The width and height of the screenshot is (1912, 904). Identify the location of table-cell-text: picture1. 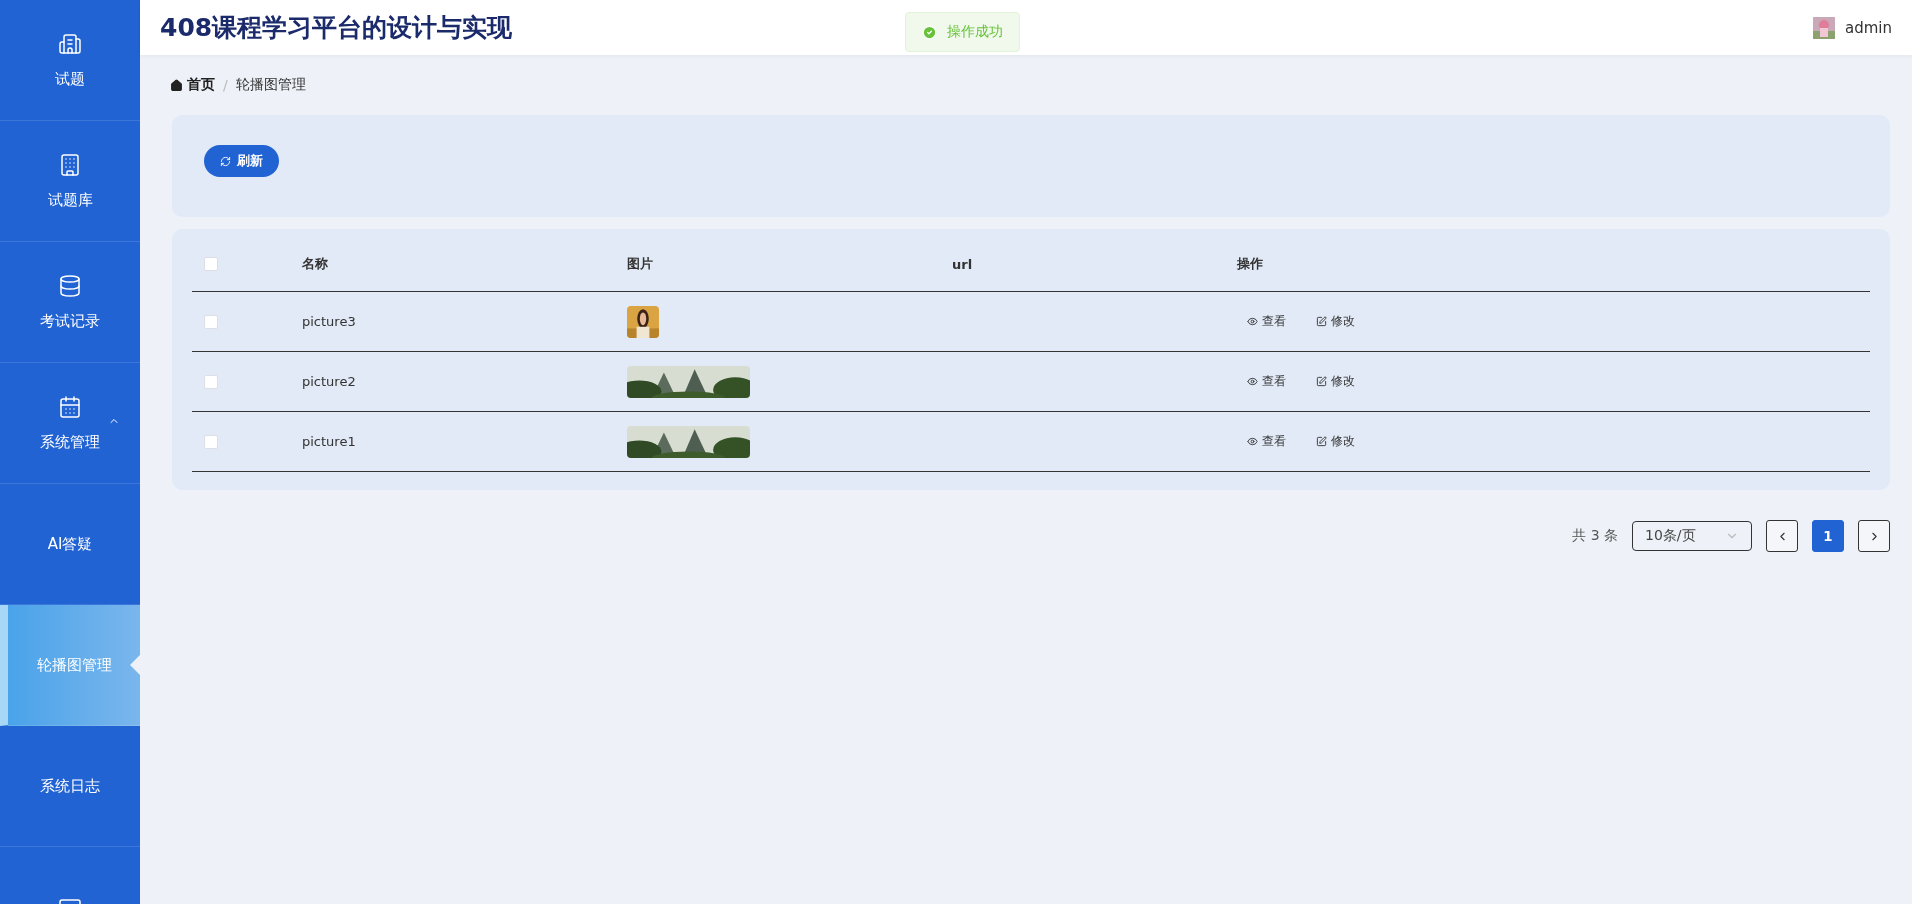
(329, 441).